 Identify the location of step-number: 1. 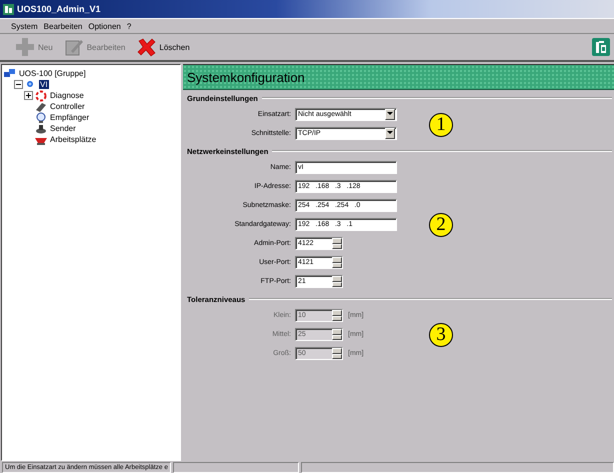
(441, 124).